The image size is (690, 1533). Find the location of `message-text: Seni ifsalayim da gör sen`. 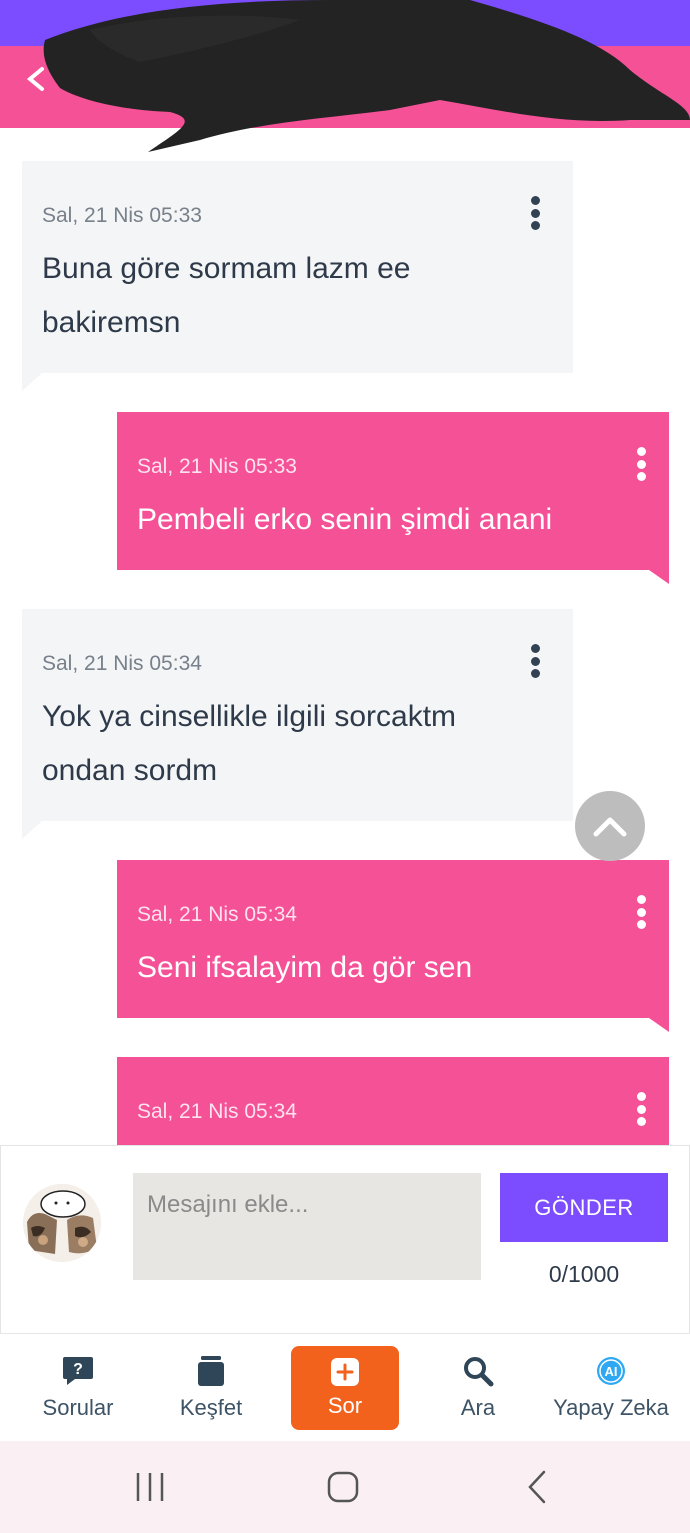

message-text: Seni ifsalayim da gör sen is located at coordinates (304, 968).